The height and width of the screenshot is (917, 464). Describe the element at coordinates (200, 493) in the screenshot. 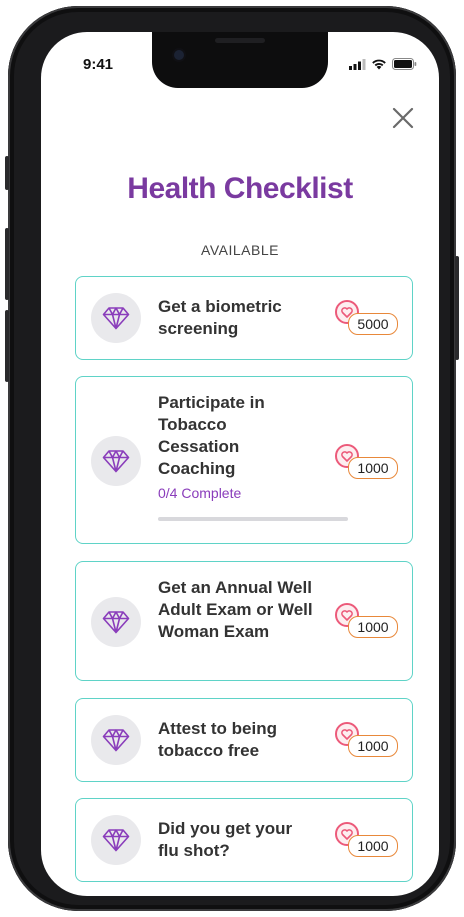

I see `item-progress: 0/4 Complete` at that location.